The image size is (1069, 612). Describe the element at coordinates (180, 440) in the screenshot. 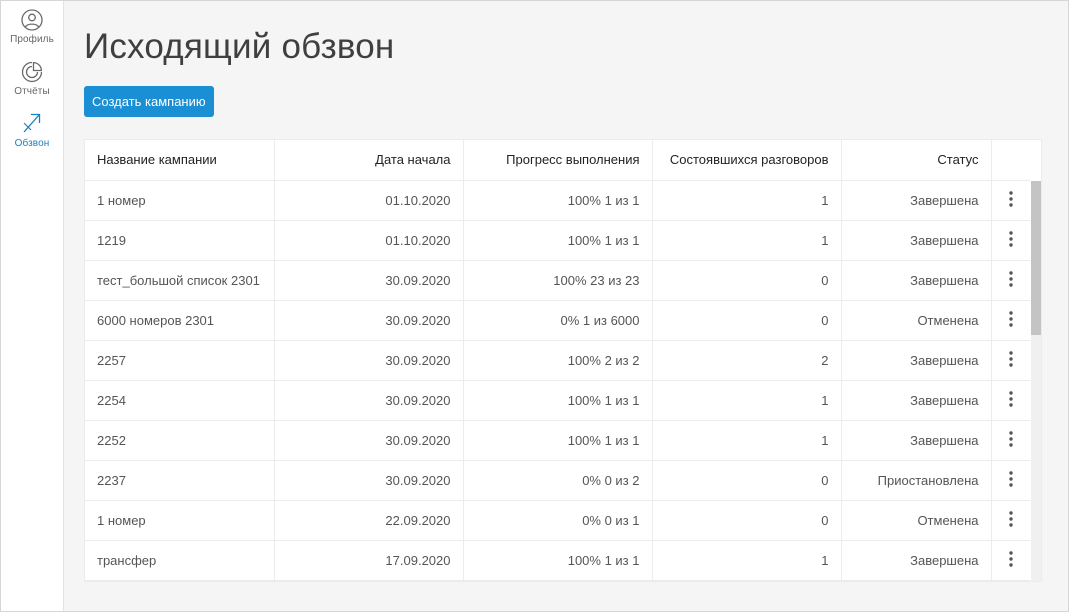

I see `campaign-name: 2252` at that location.